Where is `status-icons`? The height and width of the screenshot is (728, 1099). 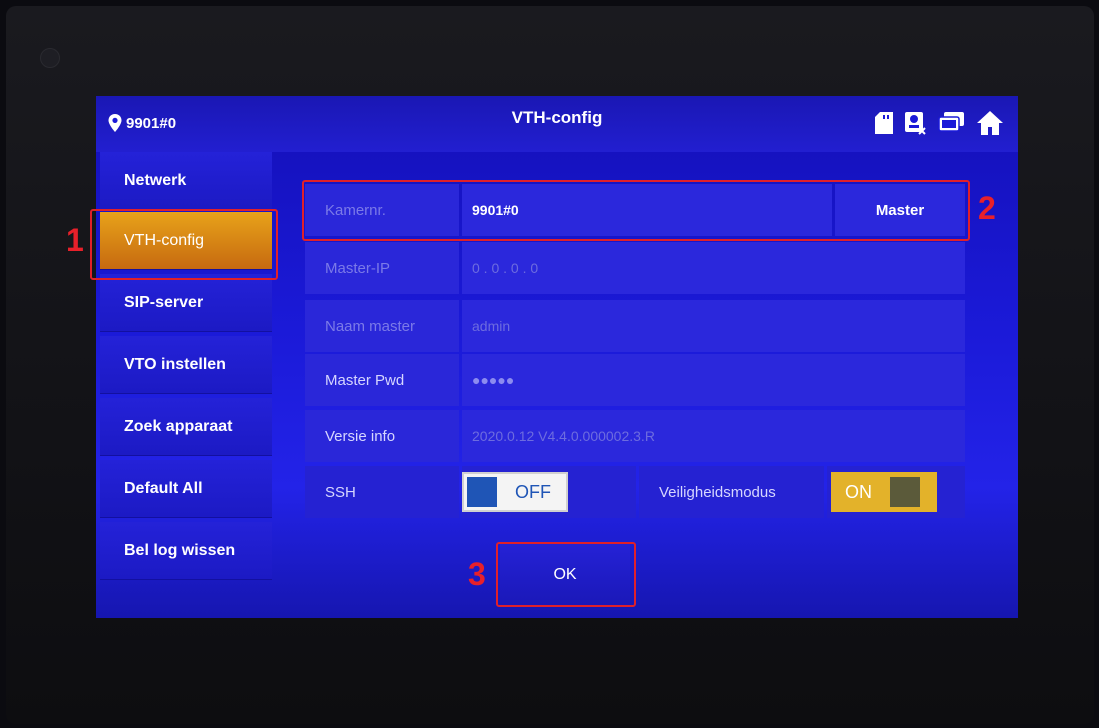 status-icons is located at coordinates (939, 123).